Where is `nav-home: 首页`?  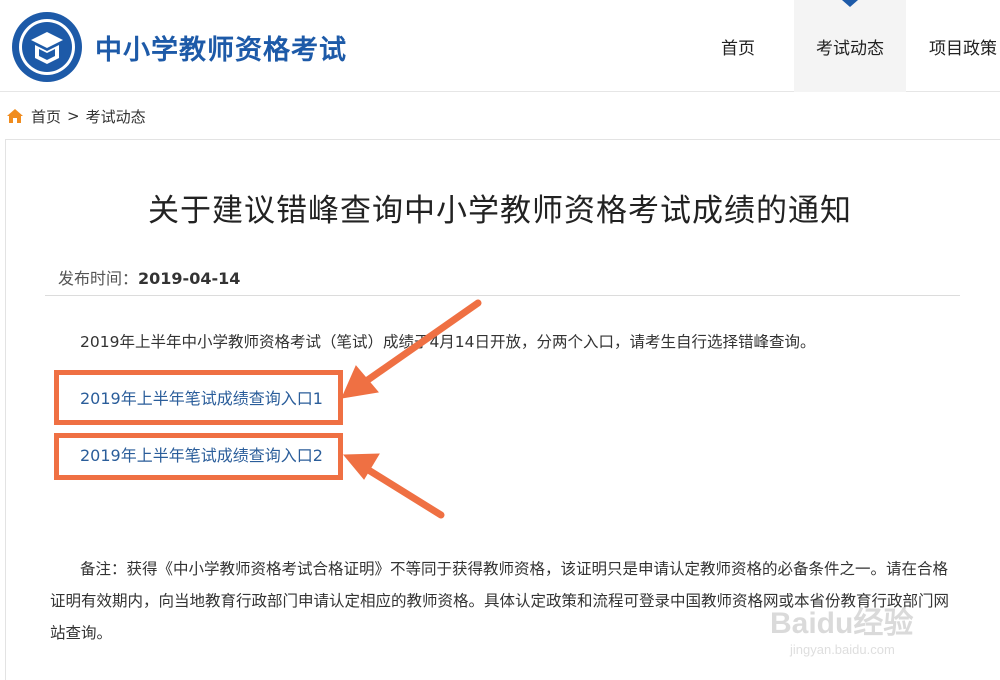 nav-home: 首页 is located at coordinates (738, 46).